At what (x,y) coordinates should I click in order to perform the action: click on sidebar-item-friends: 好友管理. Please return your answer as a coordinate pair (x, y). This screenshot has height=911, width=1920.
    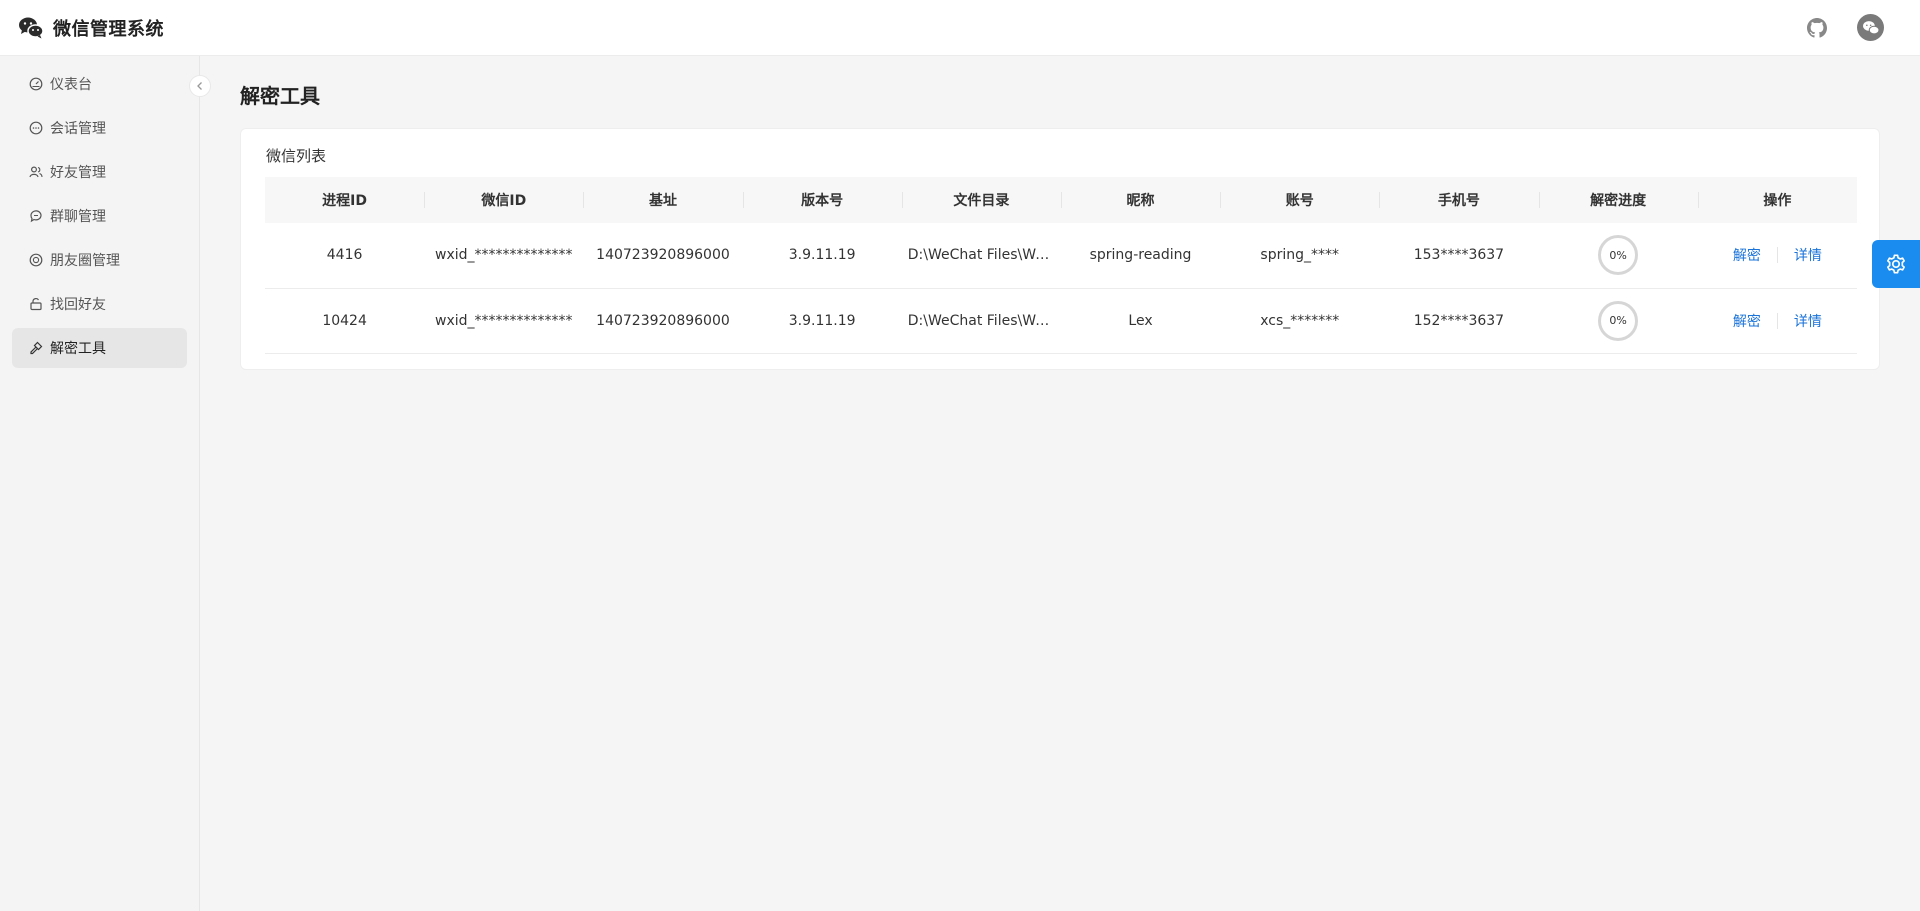
    Looking at the image, I should click on (99, 172).